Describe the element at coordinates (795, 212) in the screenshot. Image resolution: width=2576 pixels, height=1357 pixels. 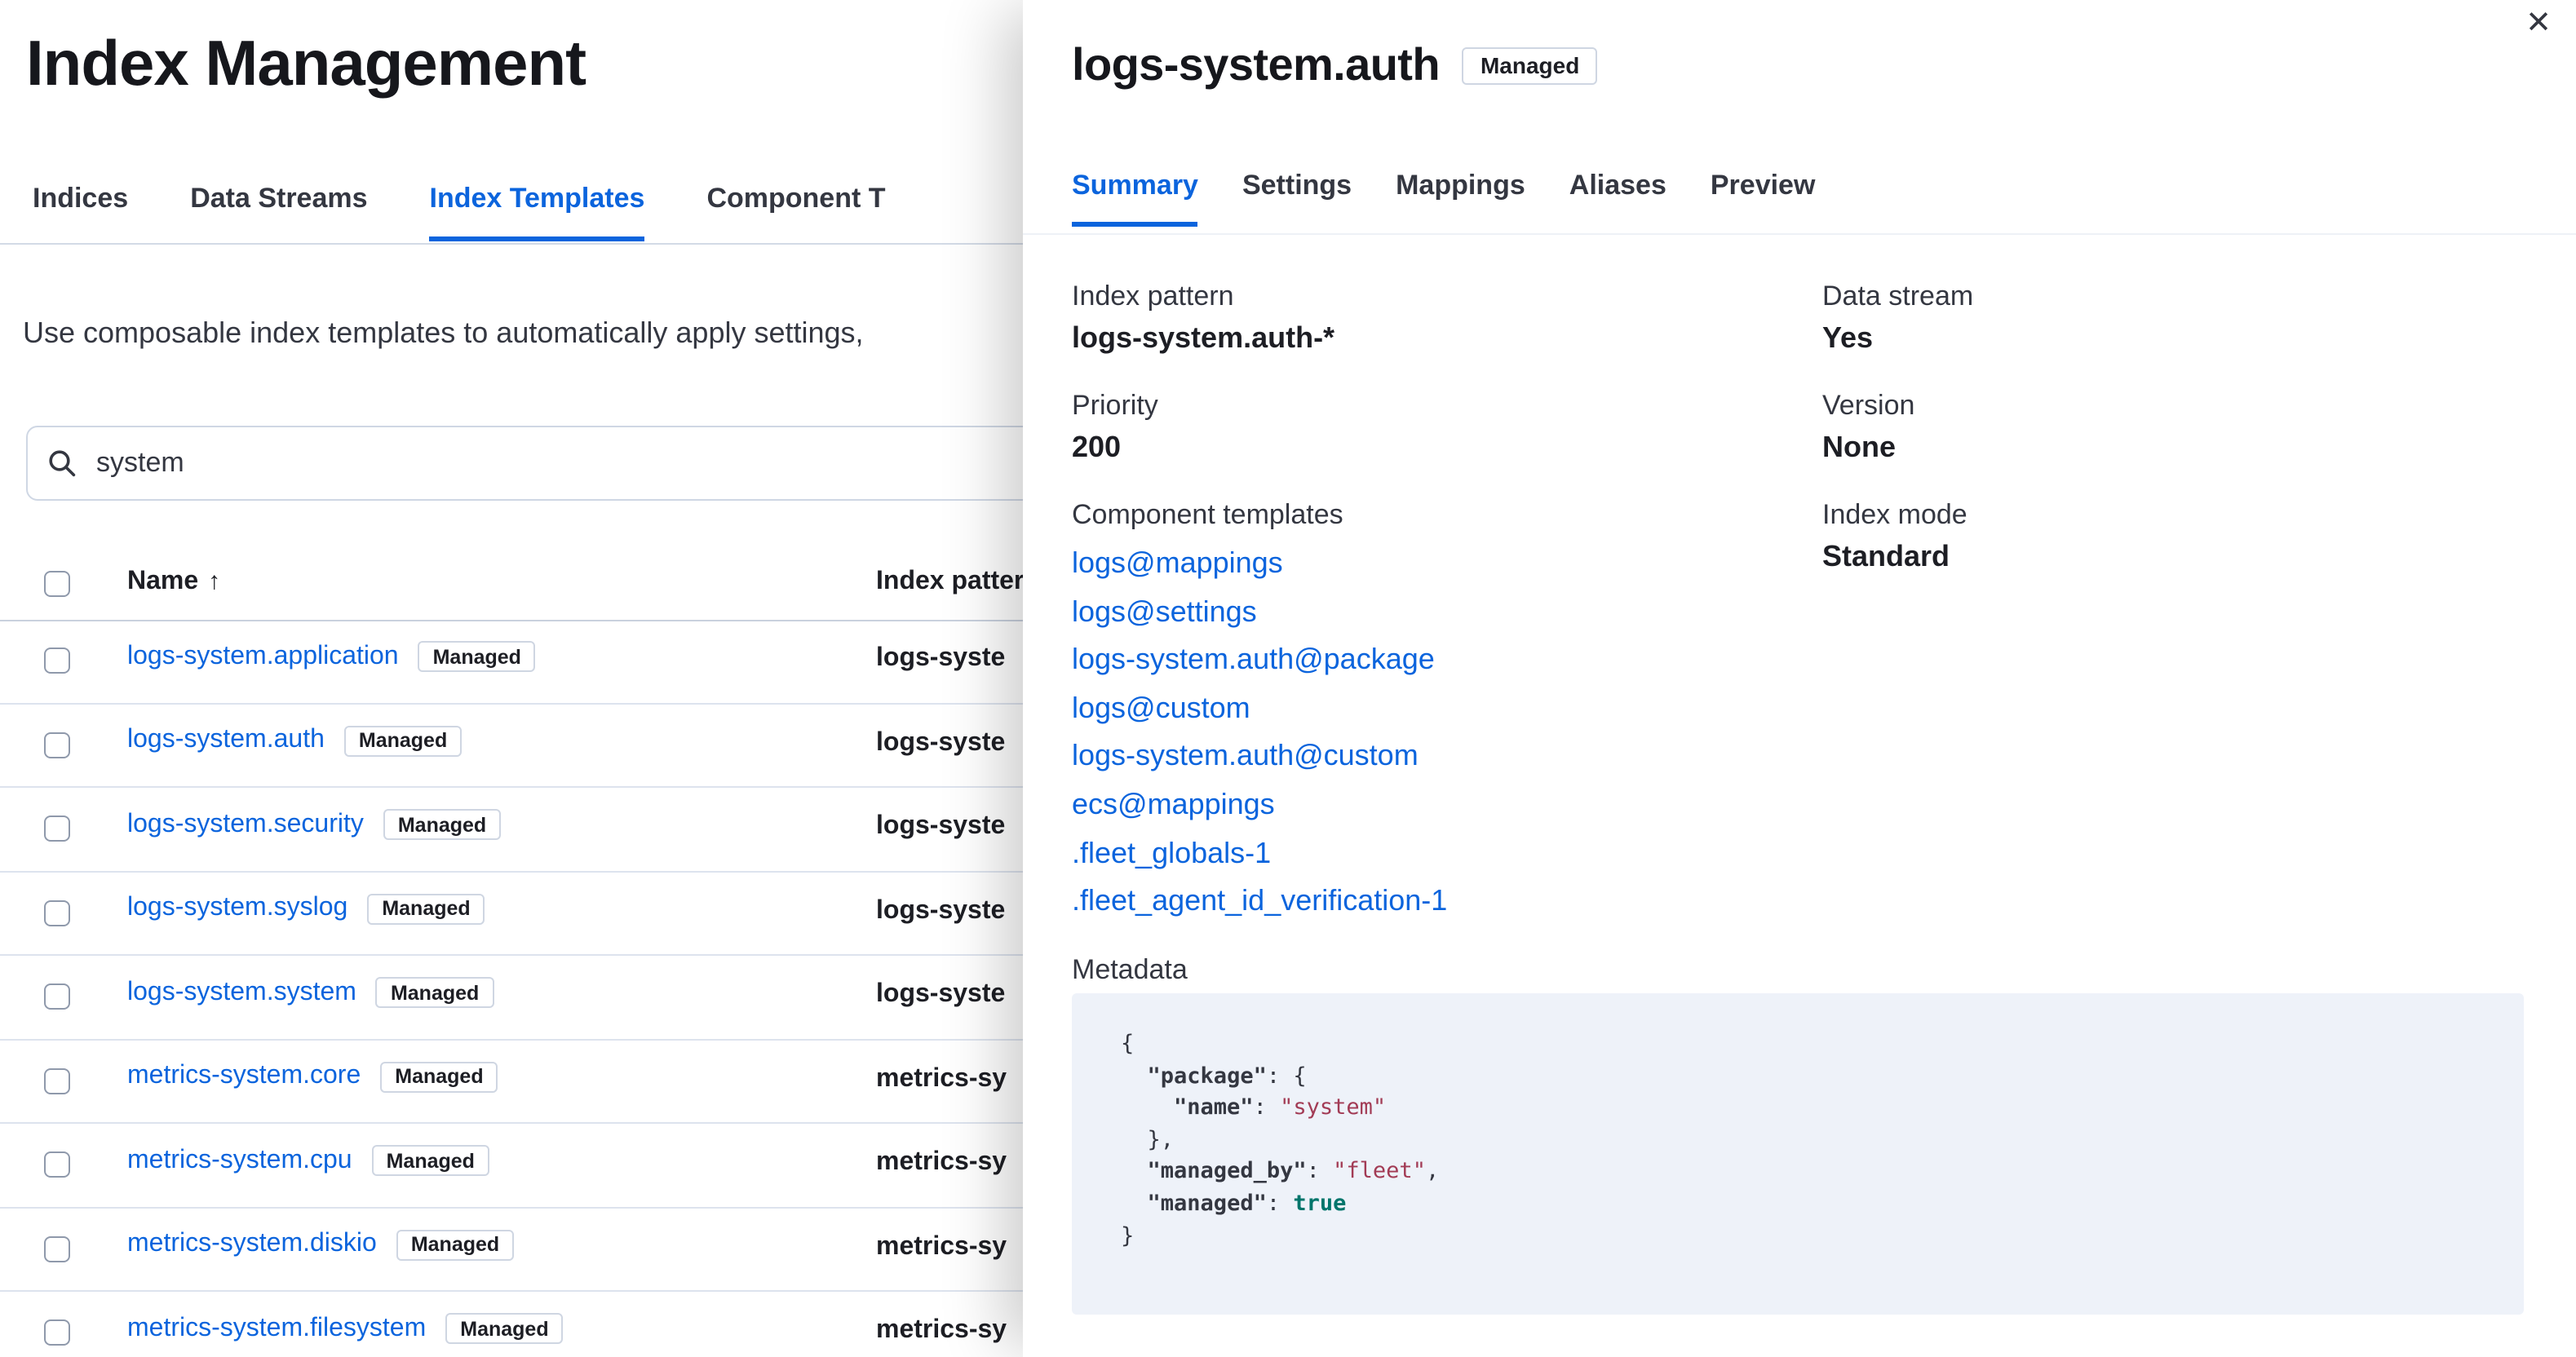
I see `tab-component-t: Component T` at that location.